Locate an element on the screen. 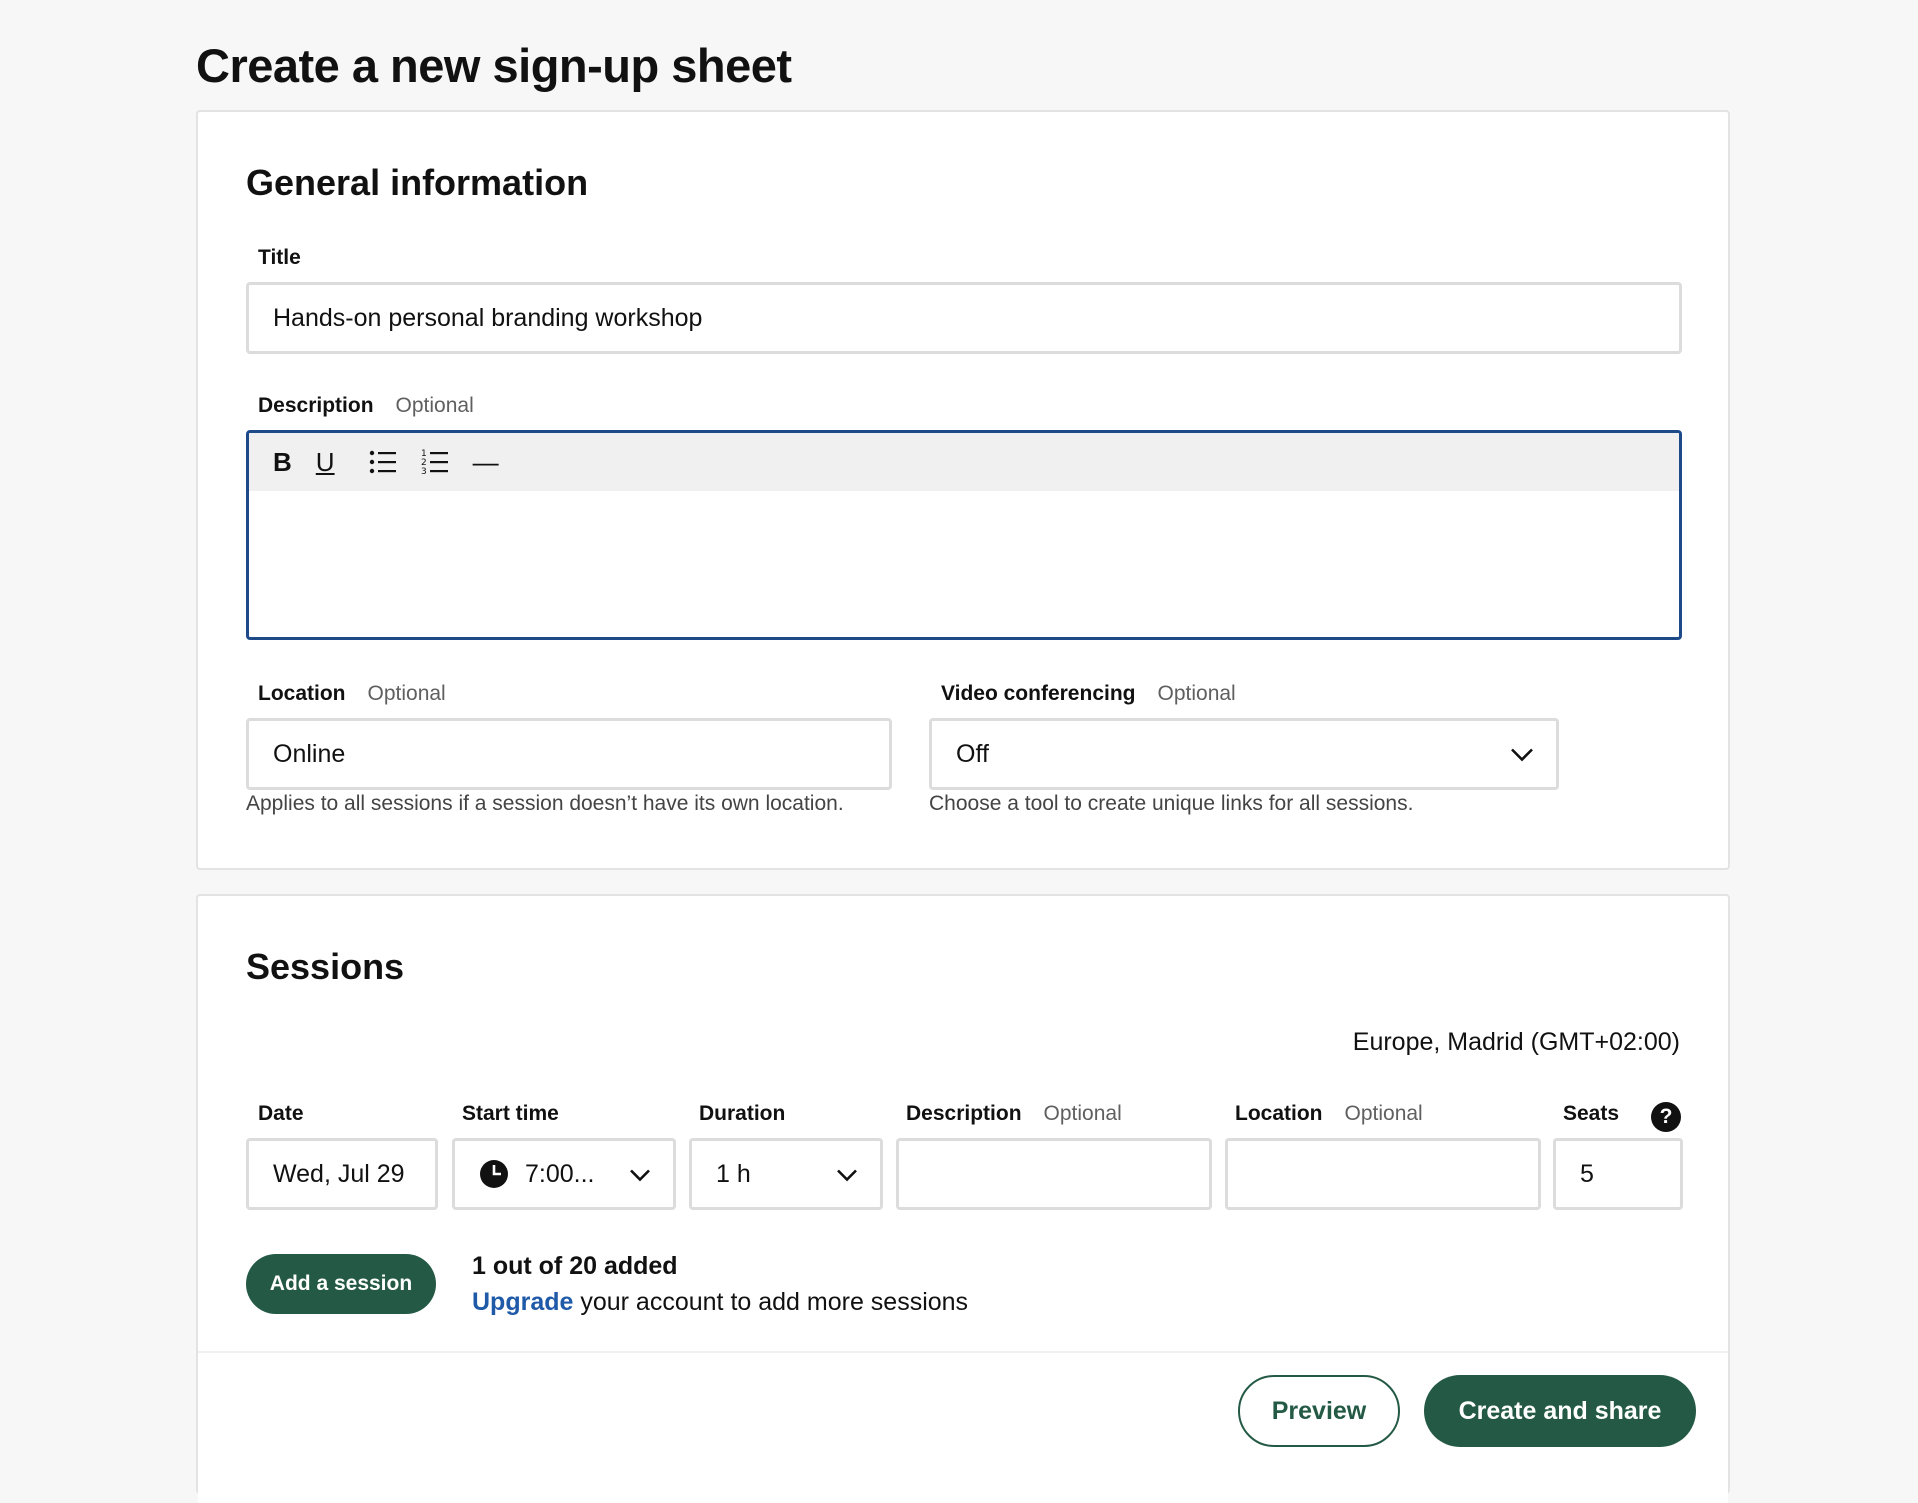 The image size is (1918, 1503). general-section-title: General information is located at coordinates (417, 182).